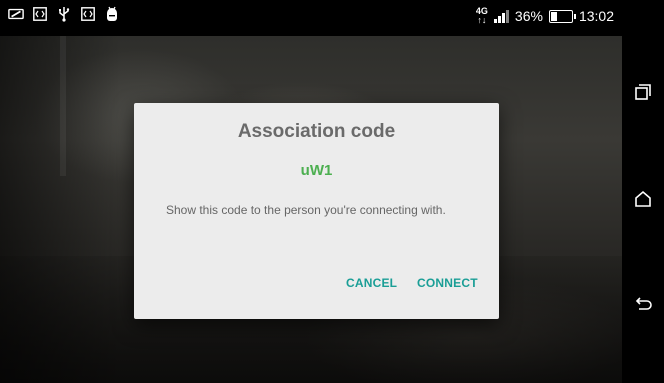 This screenshot has width=664, height=383. What do you see at coordinates (501, 16) in the screenshot?
I see `signal-strength-icon` at bounding box center [501, 16].